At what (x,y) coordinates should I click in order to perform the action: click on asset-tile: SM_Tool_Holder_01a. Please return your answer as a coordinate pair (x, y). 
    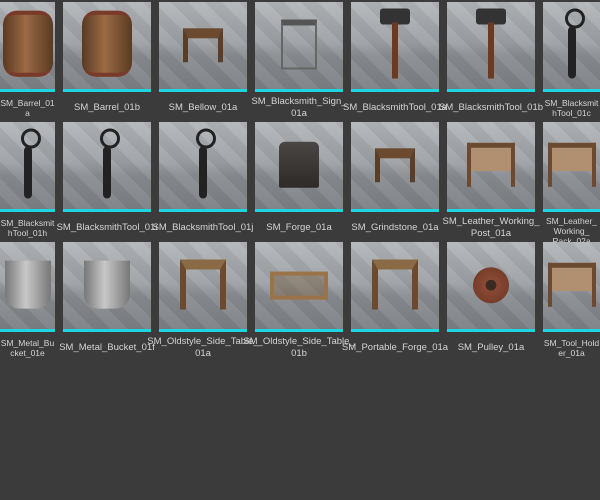
    Looking at the image, I should click on (571, 301).